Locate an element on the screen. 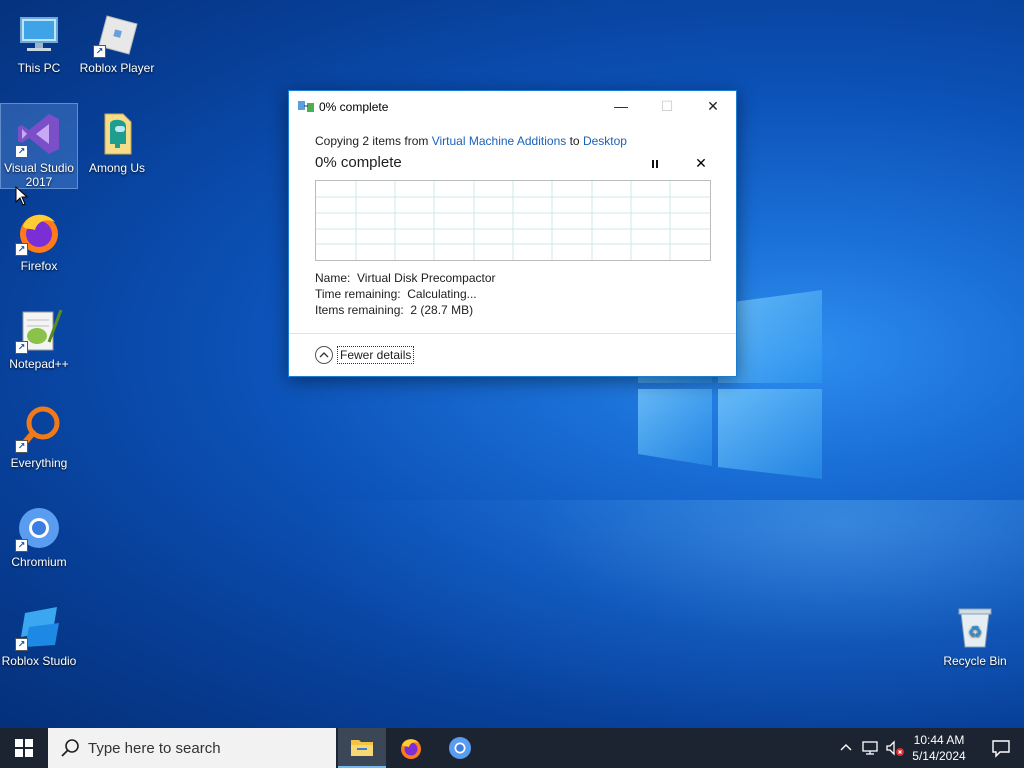 This screenshot has height=768, width=1024. minimize-button: — is located at coordinates (621, 106).